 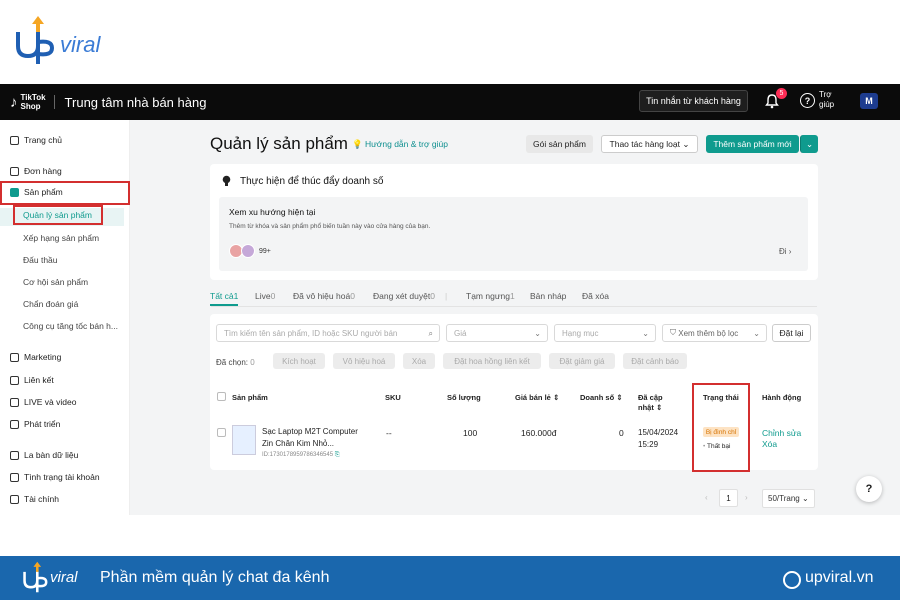 What do you see at coordinates (14, 380) in the screenshot?
I see `users-icon` at bounding box center [14, 380].